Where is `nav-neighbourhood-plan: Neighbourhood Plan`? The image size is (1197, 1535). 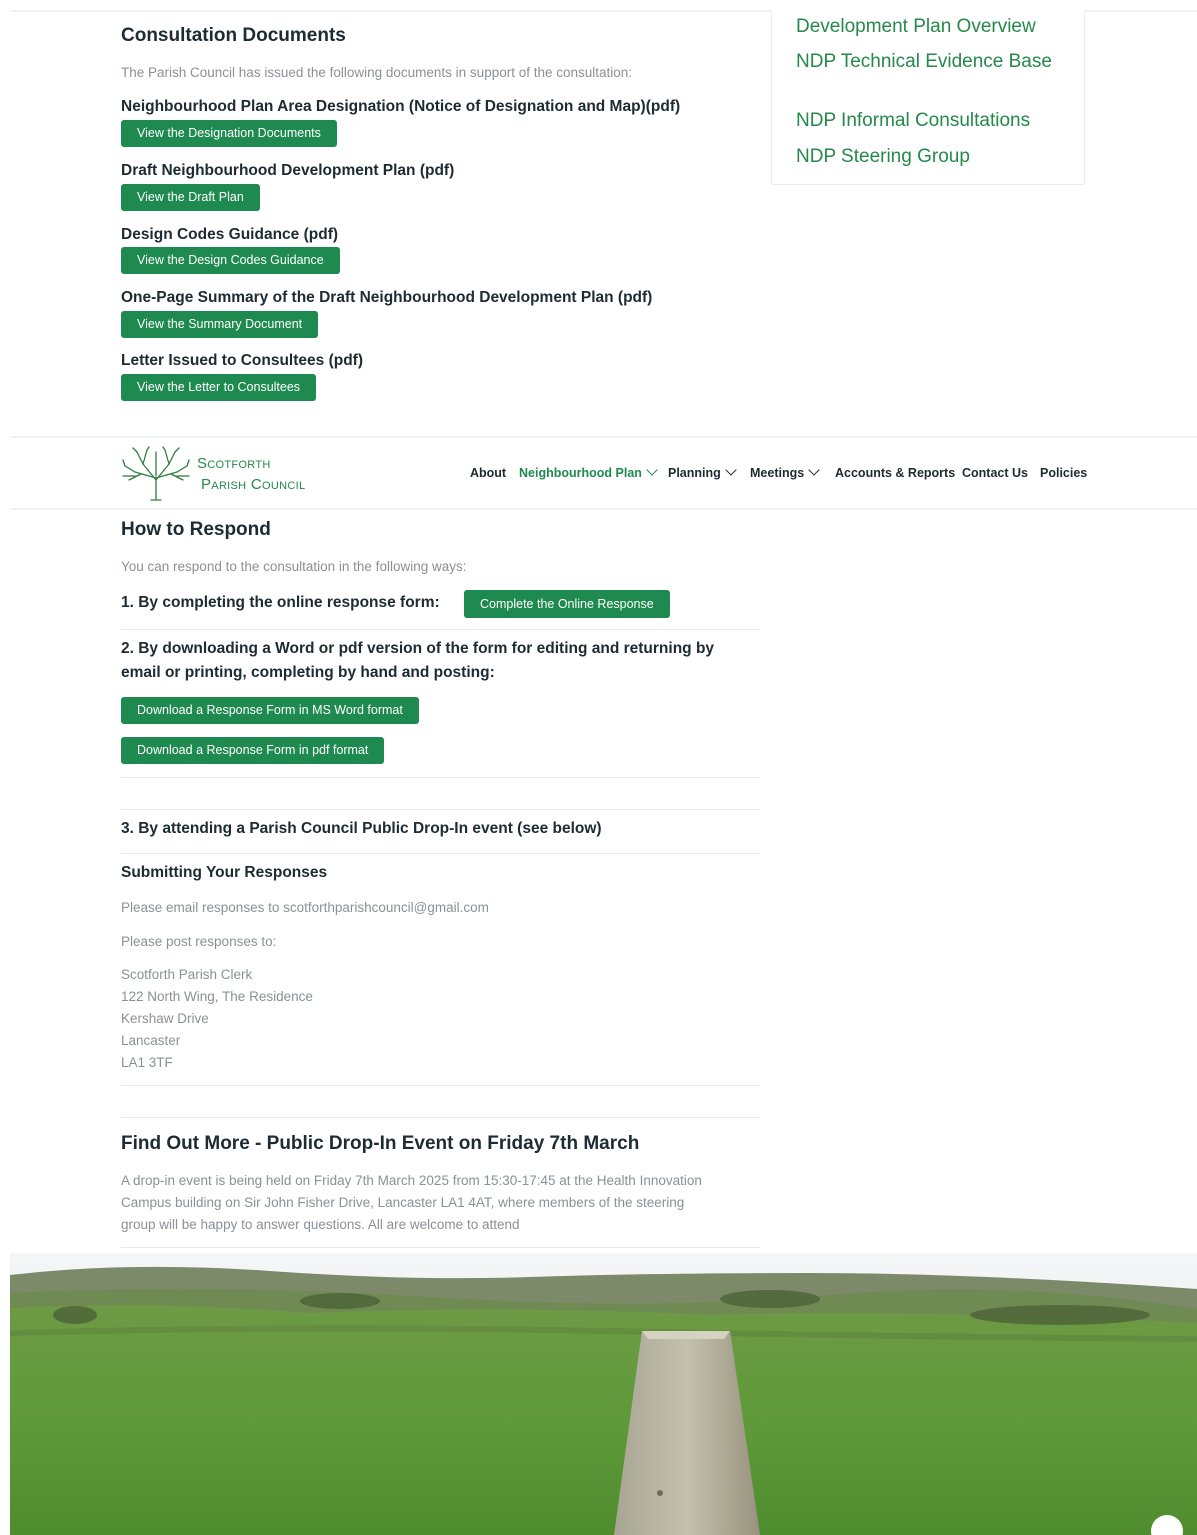 nav-neighbourhood-plan: Neighbourhood Plan is located at coordinates (588, 472).